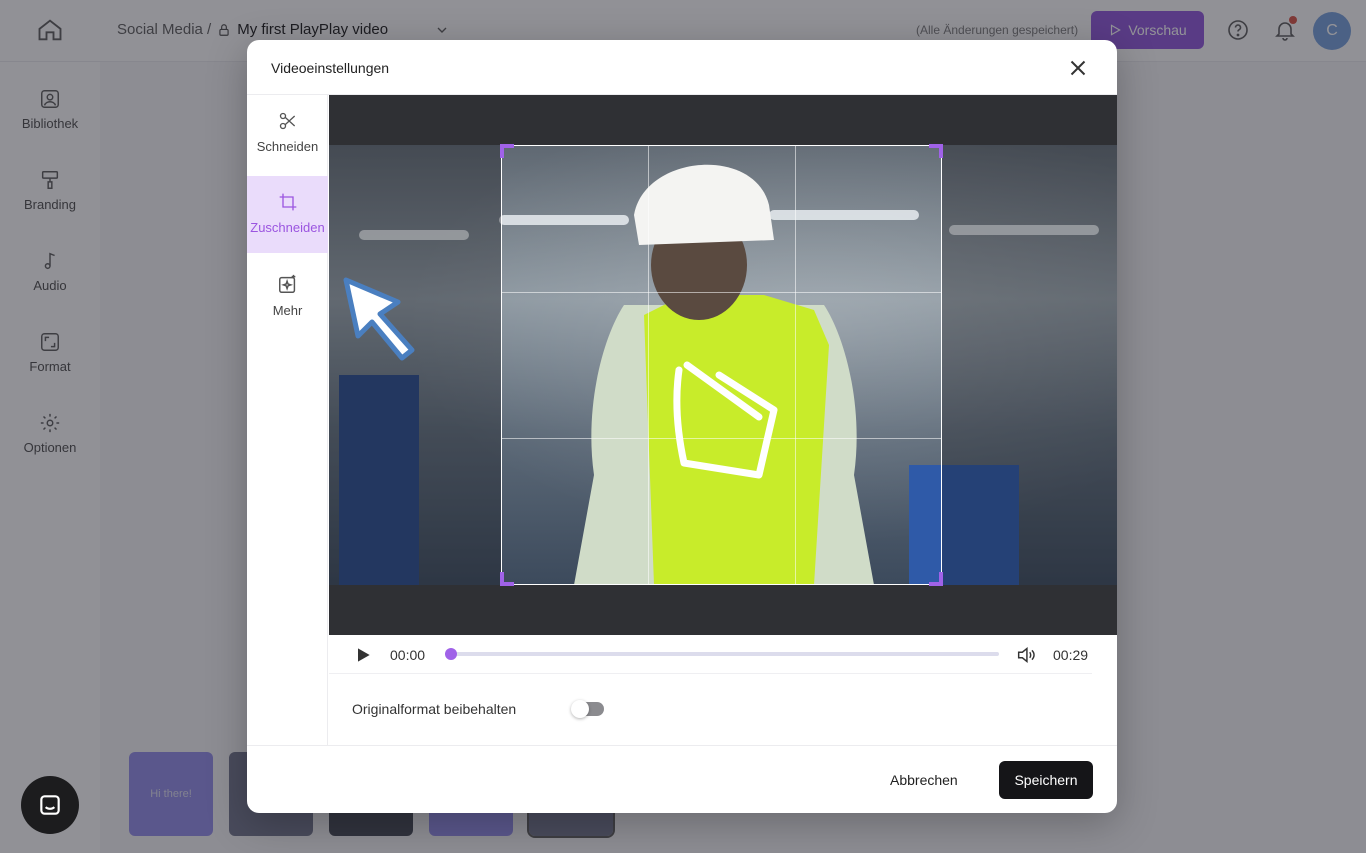  Describe the element at coordinates (1029, 365) in the screenshot. I see `crop-shade-right` at that location.